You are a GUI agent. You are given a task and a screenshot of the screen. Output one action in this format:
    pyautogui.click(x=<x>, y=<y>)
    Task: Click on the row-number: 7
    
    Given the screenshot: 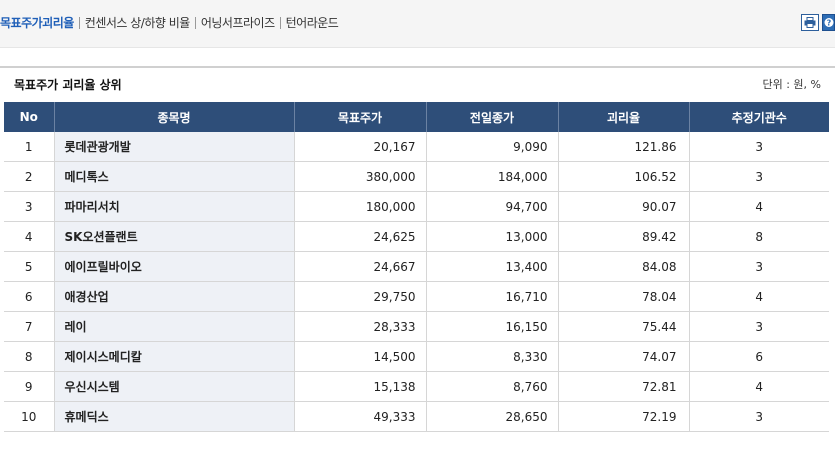 What is the action you would take?
    pyautogui.click(x=29, y=326)
    